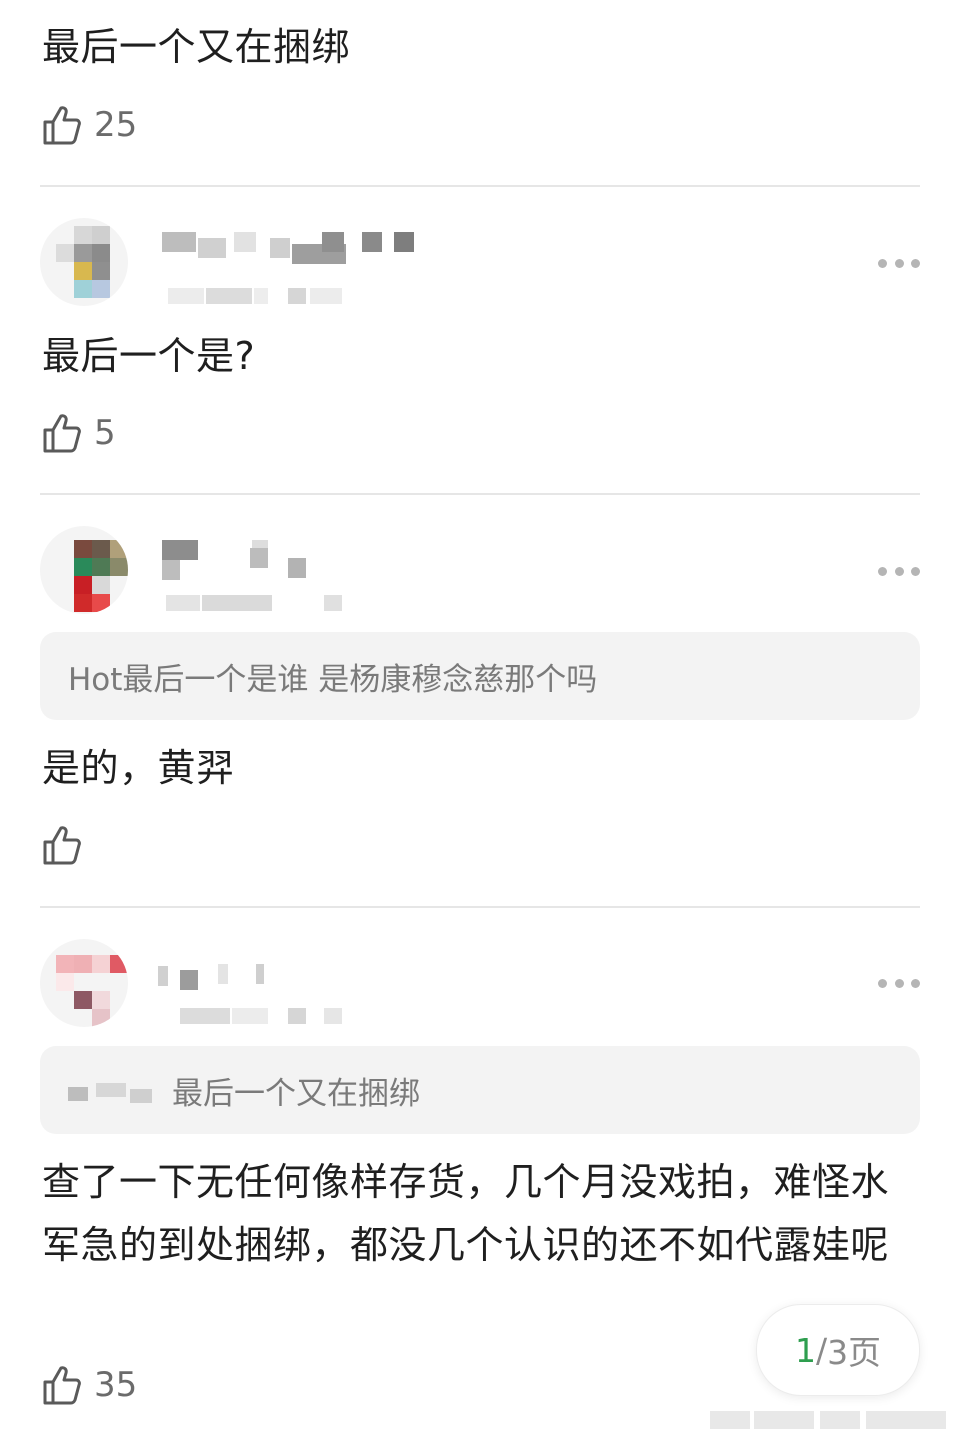 The width and height of the screenshot is (960, 1439). What do you see at coordinates (89, 1385) in the screenshot?
I see `like-button: 35` at bounding box center [89, 1385].